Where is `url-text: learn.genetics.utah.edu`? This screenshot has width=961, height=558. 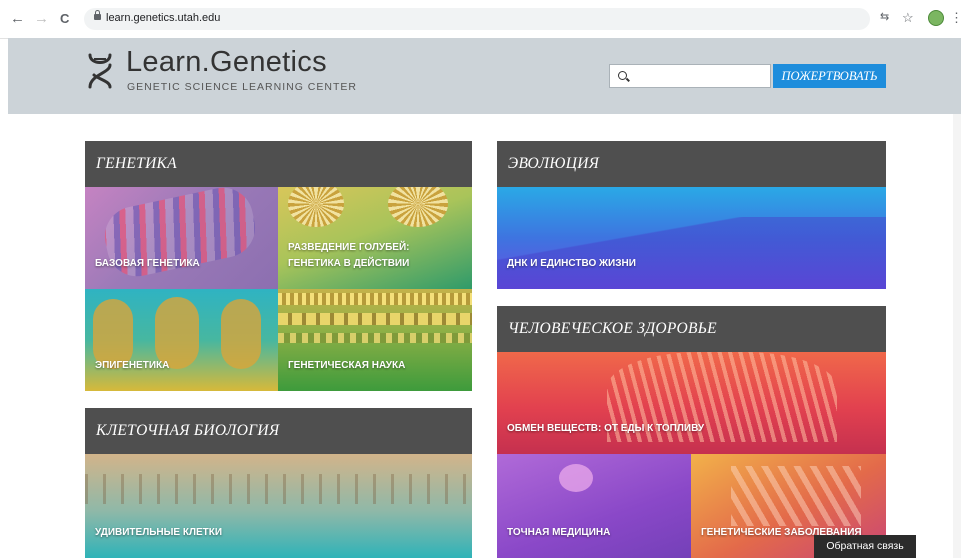
url-text: learn.genetics.utah.edu is located at coordinates (163, 18).